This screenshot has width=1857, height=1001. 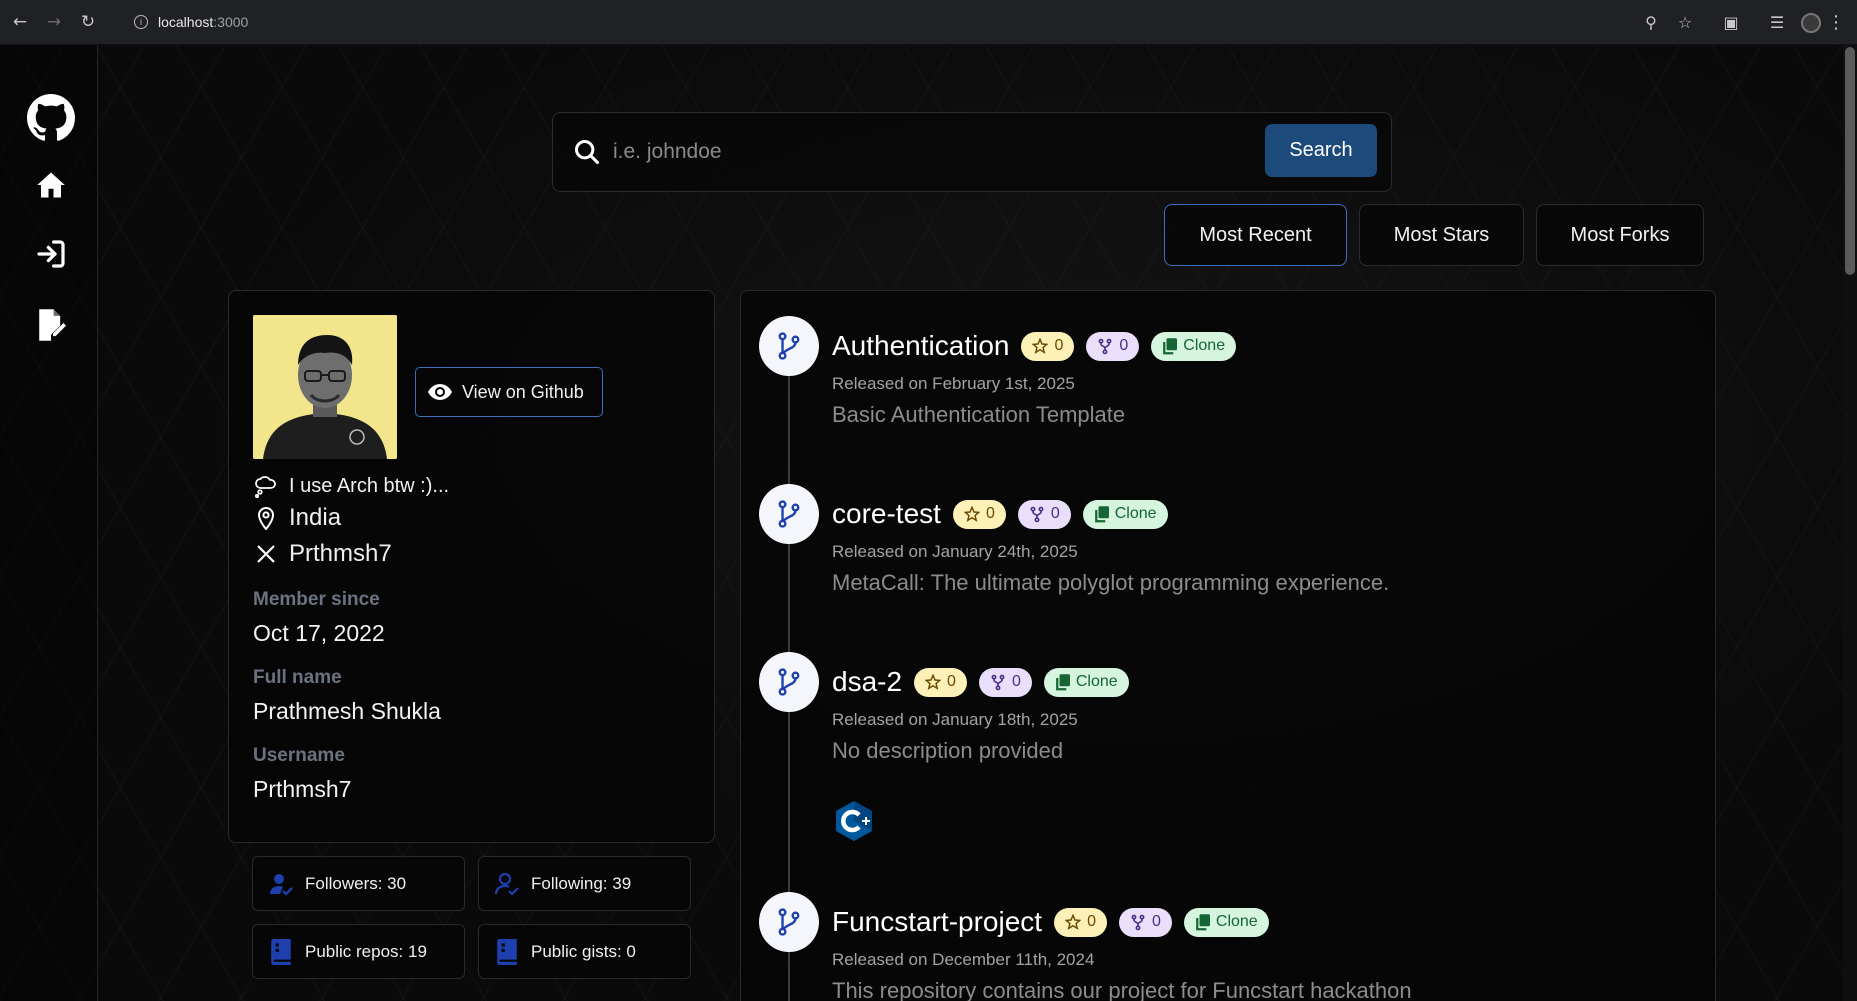 I want to click on sort-most-stars-button: Most Stars, so click(x=1441, y=235).